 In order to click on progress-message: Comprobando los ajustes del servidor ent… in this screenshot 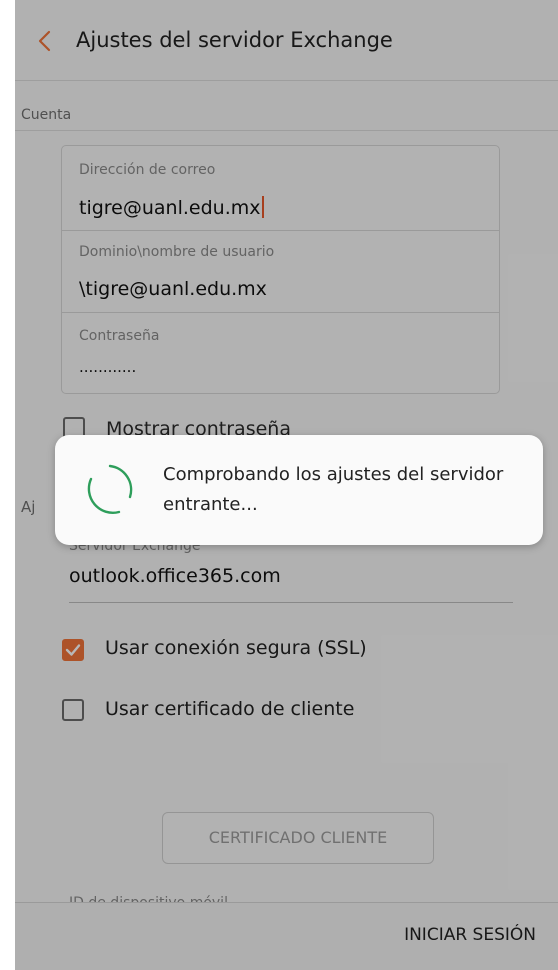, I will do `click(333, 489)`.